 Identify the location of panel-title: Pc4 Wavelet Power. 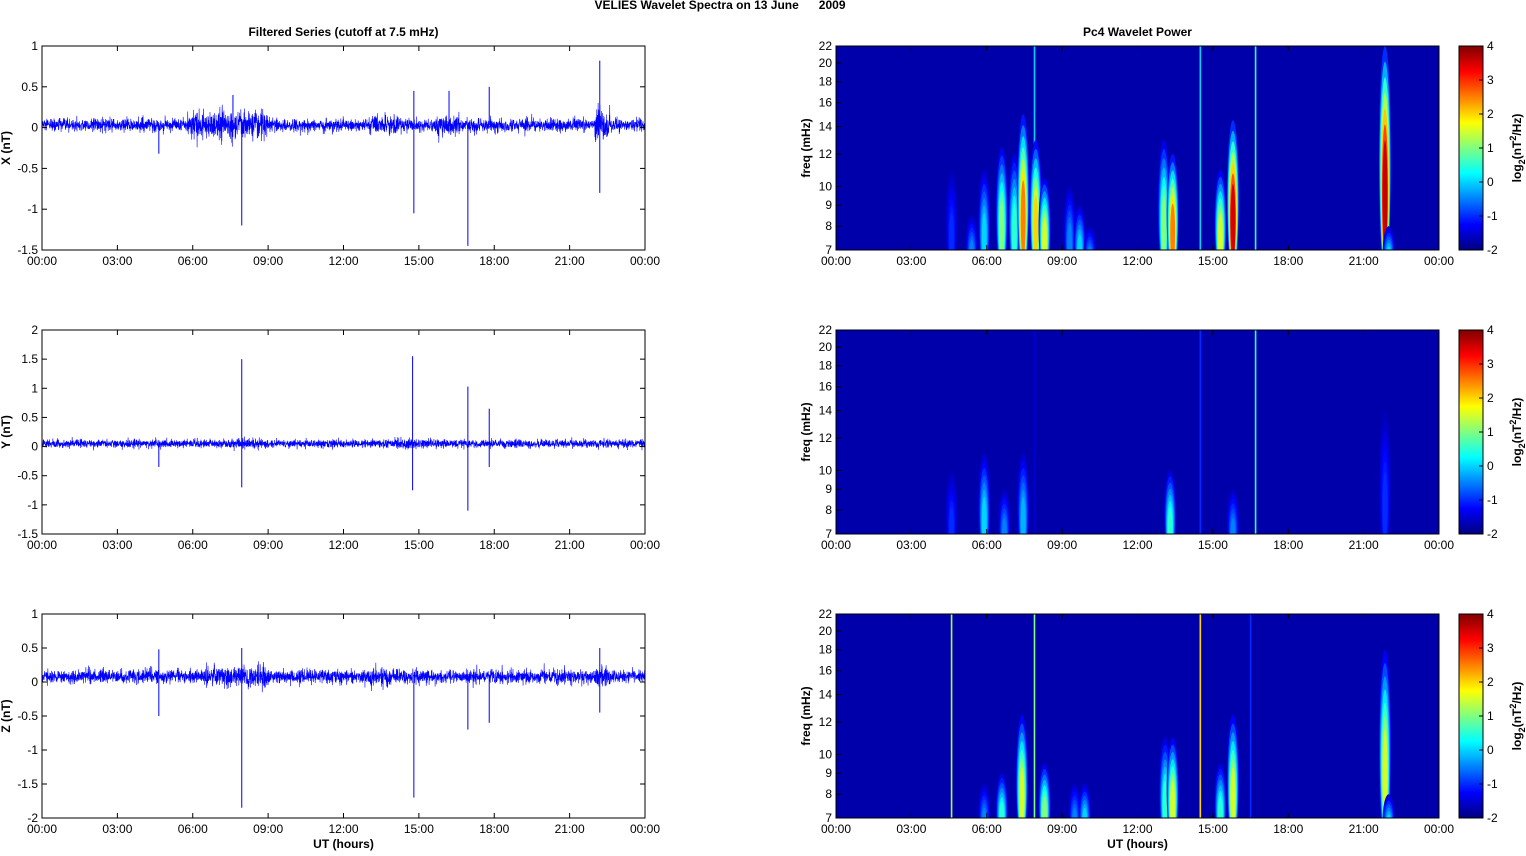
(1137, 32).